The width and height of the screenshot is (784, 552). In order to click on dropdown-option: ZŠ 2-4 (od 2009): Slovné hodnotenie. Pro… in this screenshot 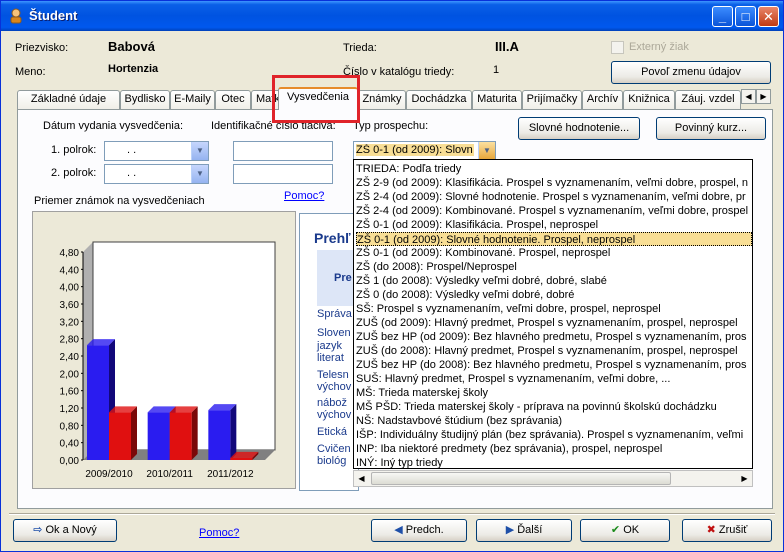, I will do `click(554, 197)`.